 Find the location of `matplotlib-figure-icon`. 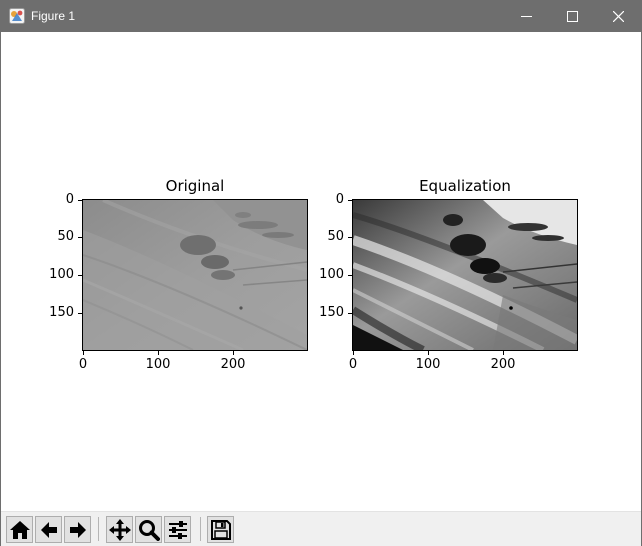

matplotlib-figure-icon is located at coordinates (17, 16).